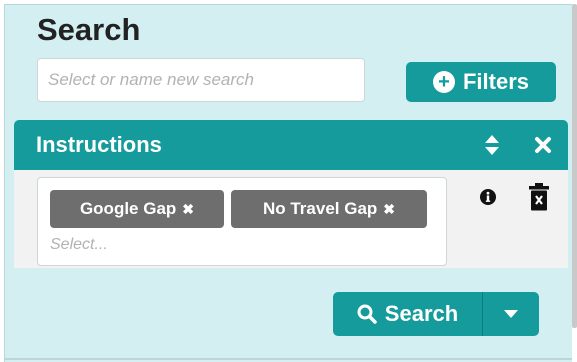 This screenshot has width=577, height=362. I want to click on search-button-label: Search, so click(421, 313).